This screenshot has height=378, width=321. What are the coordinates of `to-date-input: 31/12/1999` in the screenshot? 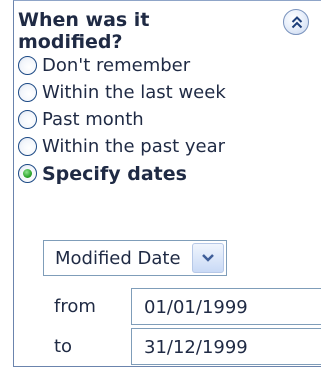 It's located at (226, 346).